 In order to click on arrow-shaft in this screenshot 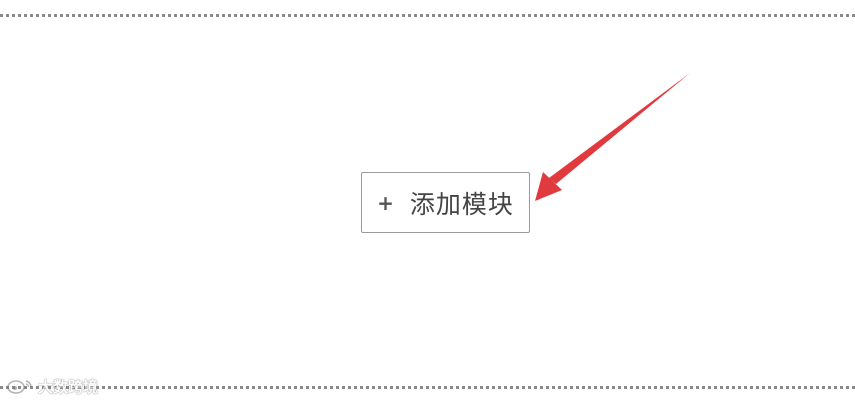, I will do `click(619, 128)`.